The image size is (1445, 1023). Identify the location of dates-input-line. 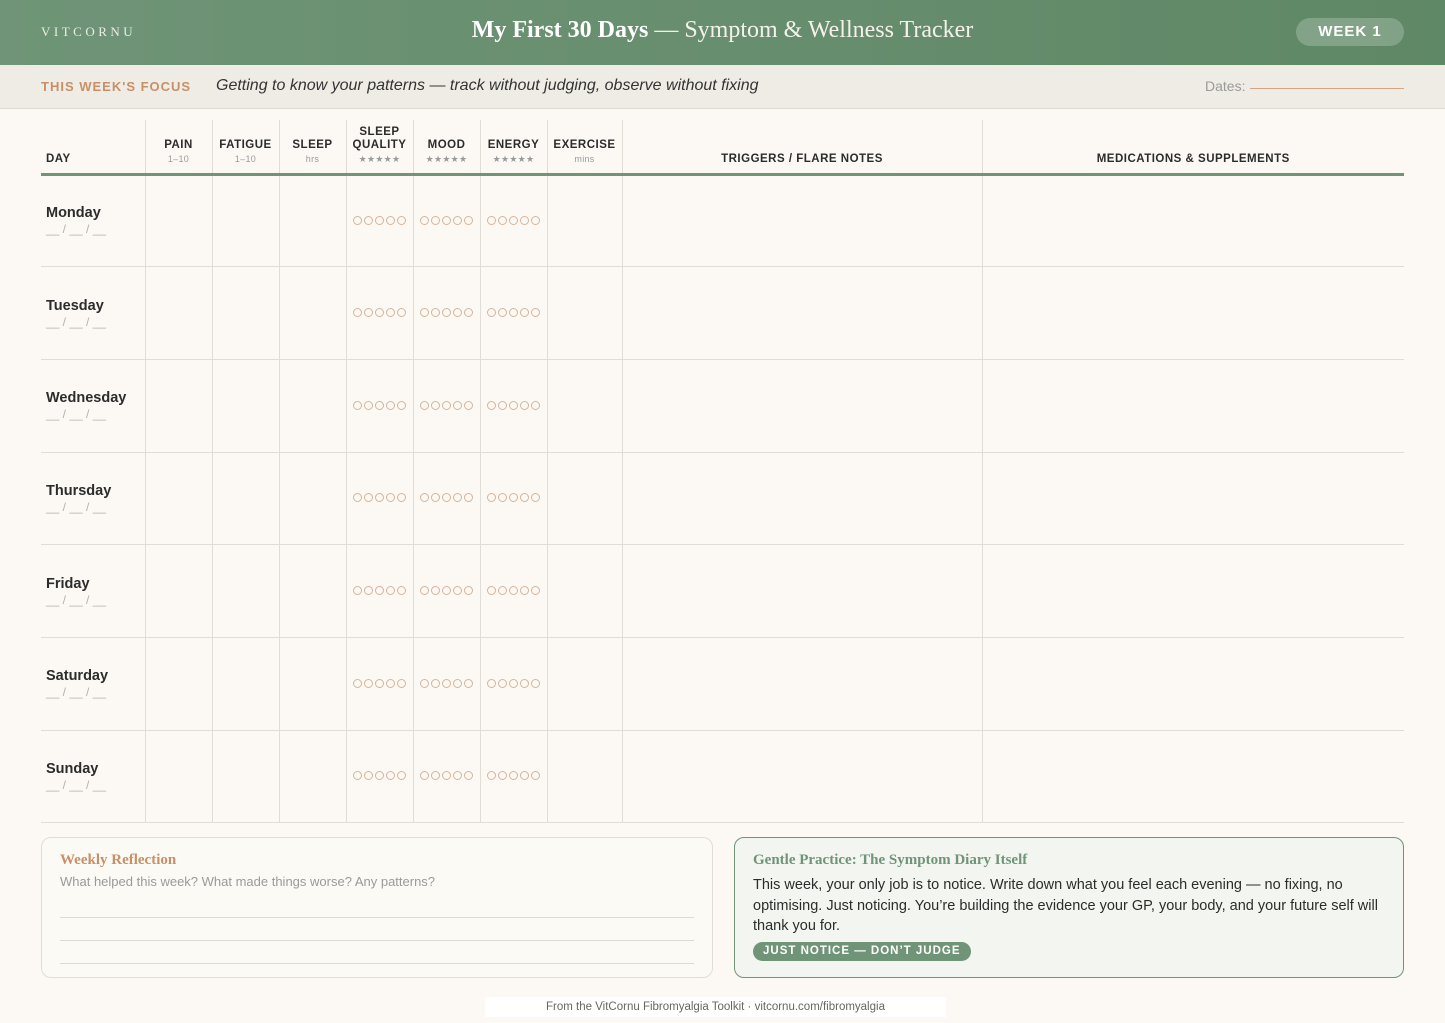
(1327, 88).